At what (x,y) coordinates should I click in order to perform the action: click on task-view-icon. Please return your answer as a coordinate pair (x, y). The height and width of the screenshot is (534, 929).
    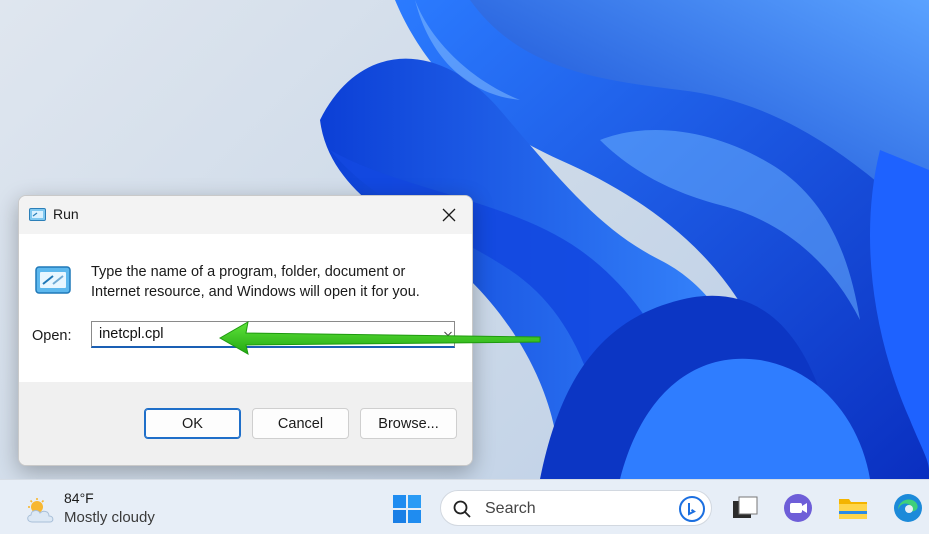
    Looking at the image, I should click on (745, 508).